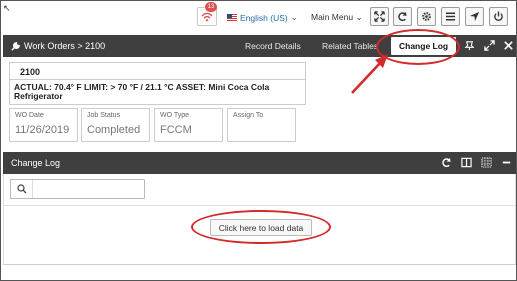 The image size is (517, 281). Describe the element at coordinates (466, 162) in the screenshot. I see `columns-icon` at that location.